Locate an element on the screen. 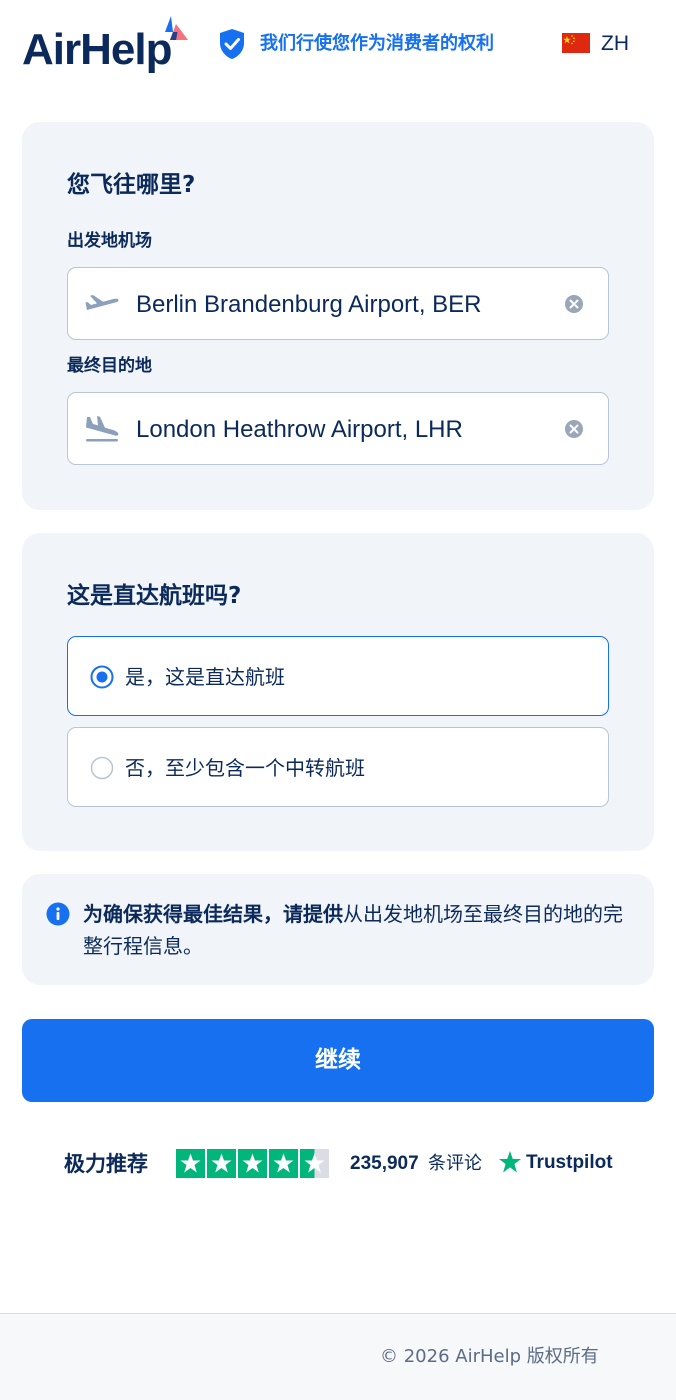  destination-airport-field: London Heathrow Airport, LHR is located at coordinates (338, 428).